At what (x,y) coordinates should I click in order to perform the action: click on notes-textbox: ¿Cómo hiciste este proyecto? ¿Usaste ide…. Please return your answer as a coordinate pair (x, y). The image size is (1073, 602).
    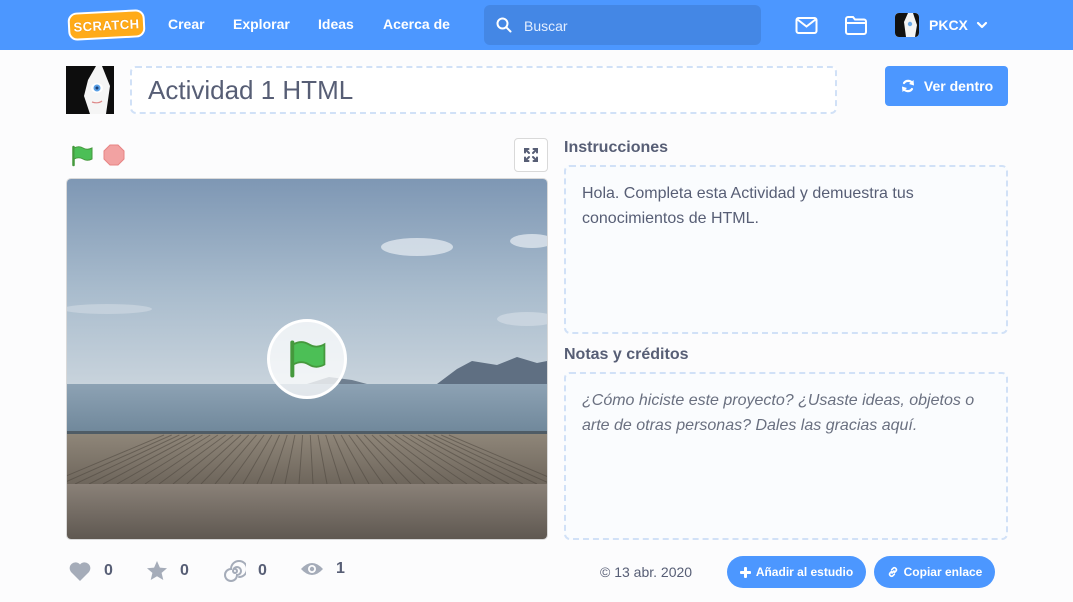
    Looking at the image, I should click on (786, 456).